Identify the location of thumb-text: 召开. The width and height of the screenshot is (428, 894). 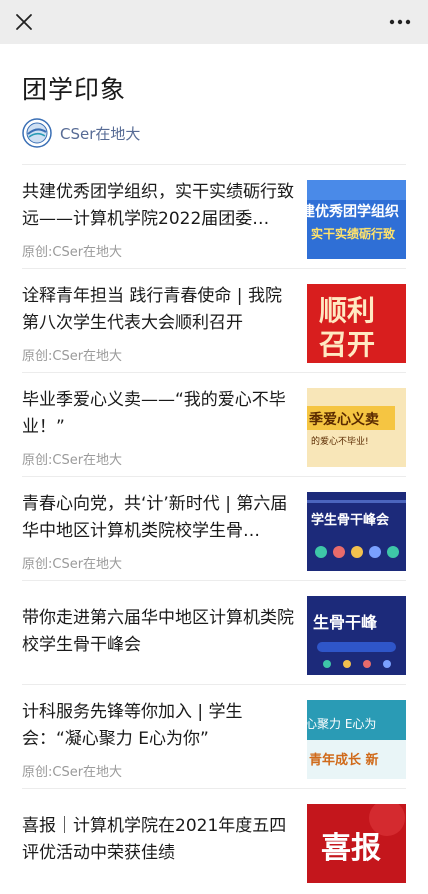
(347, 344).